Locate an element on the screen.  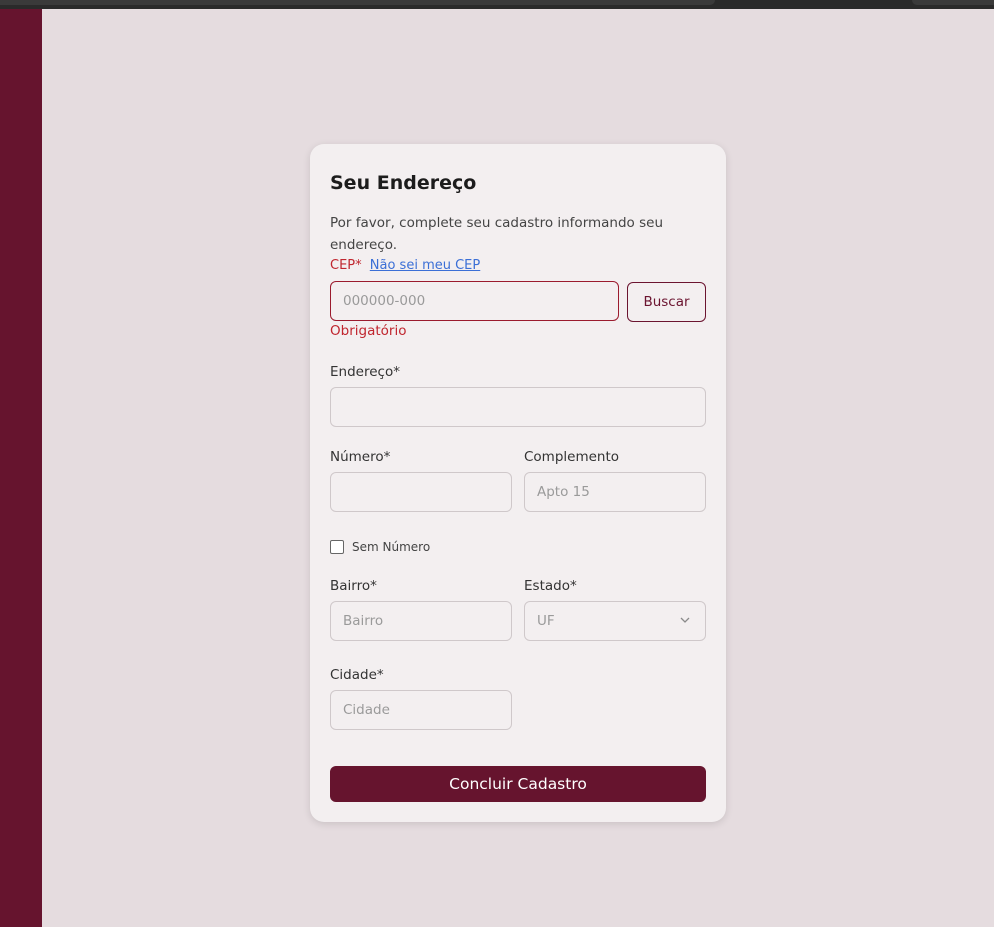
sem-numero-checkbox is located at coordinates (337, 547).